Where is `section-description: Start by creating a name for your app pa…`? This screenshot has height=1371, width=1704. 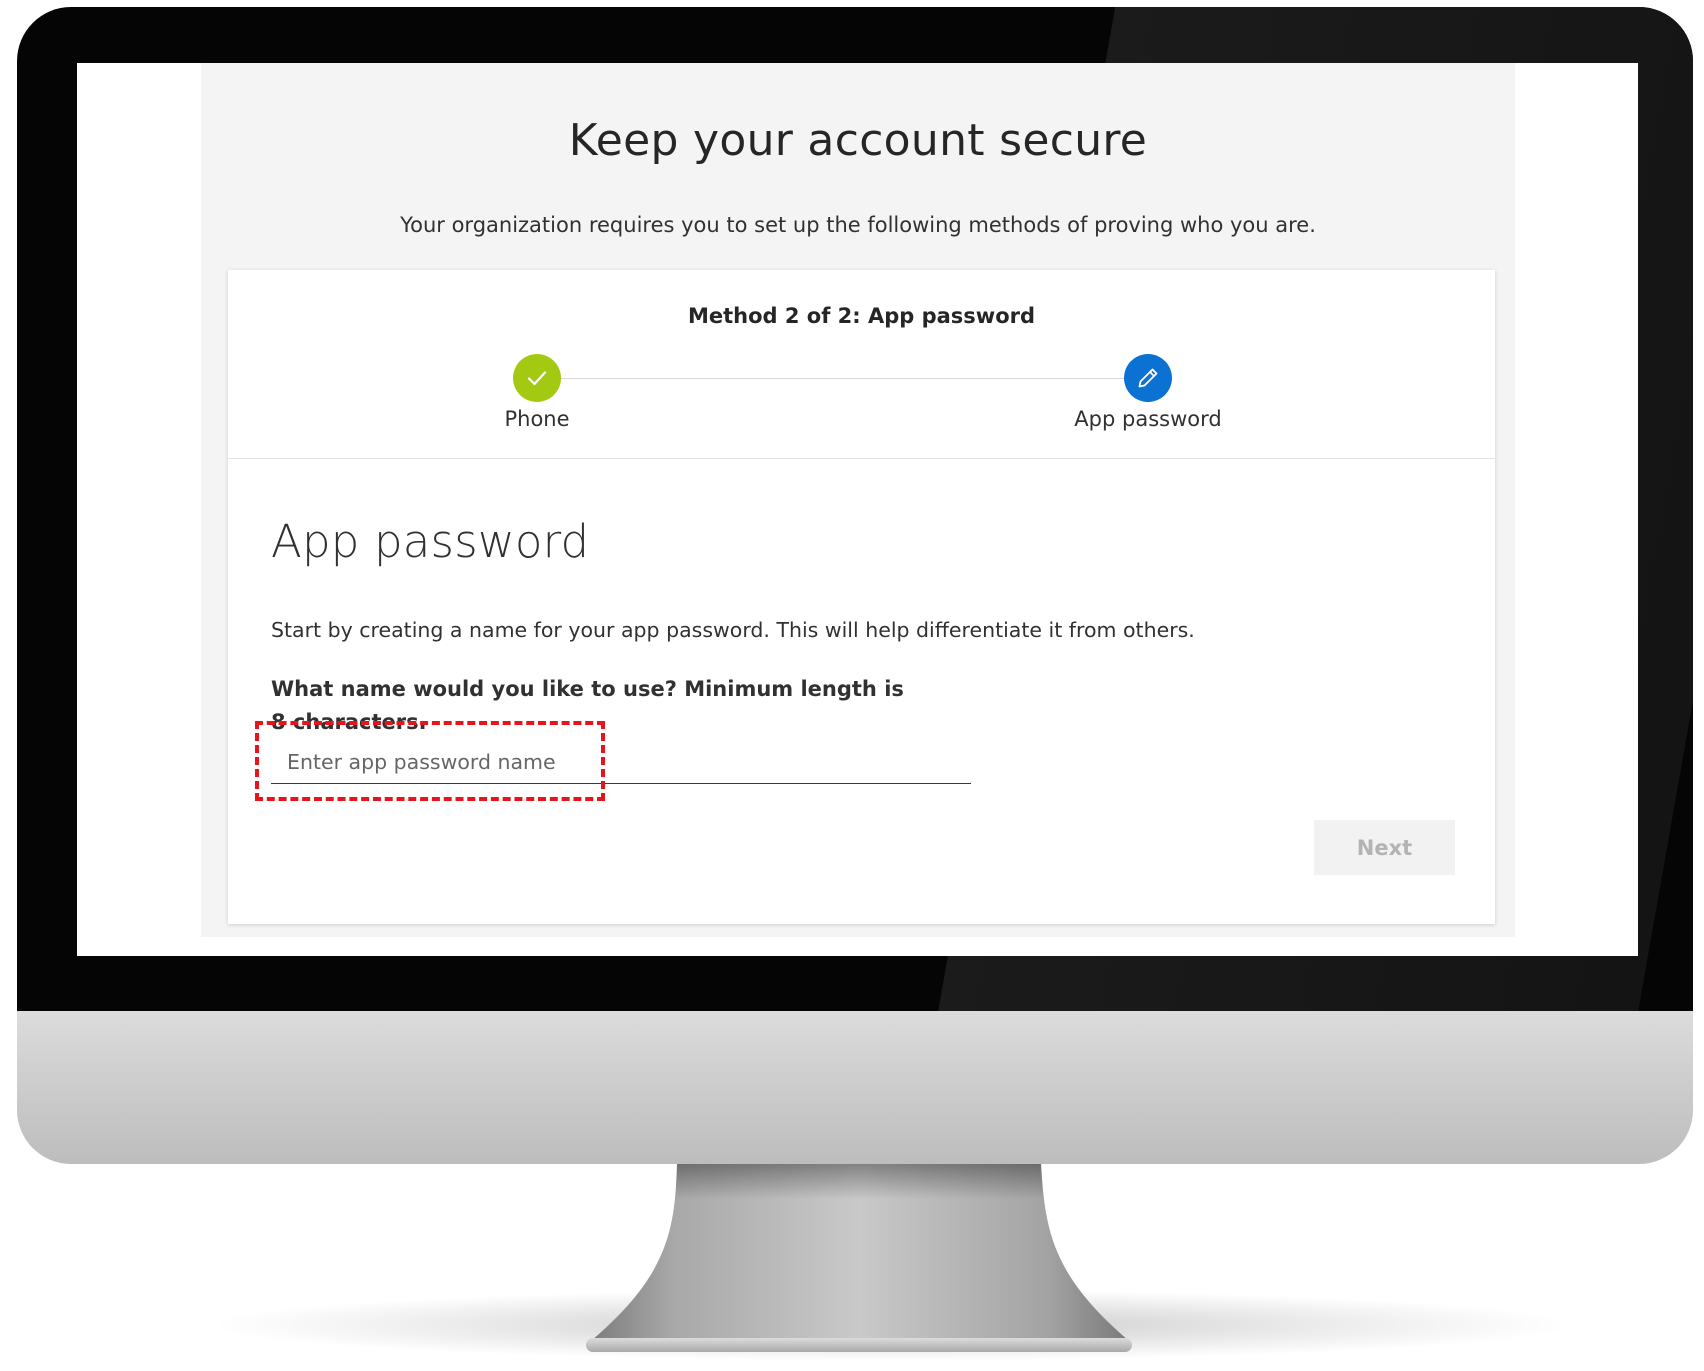 section-description: Start by creating a name for your app pa… is located at coordinates (733, 630).